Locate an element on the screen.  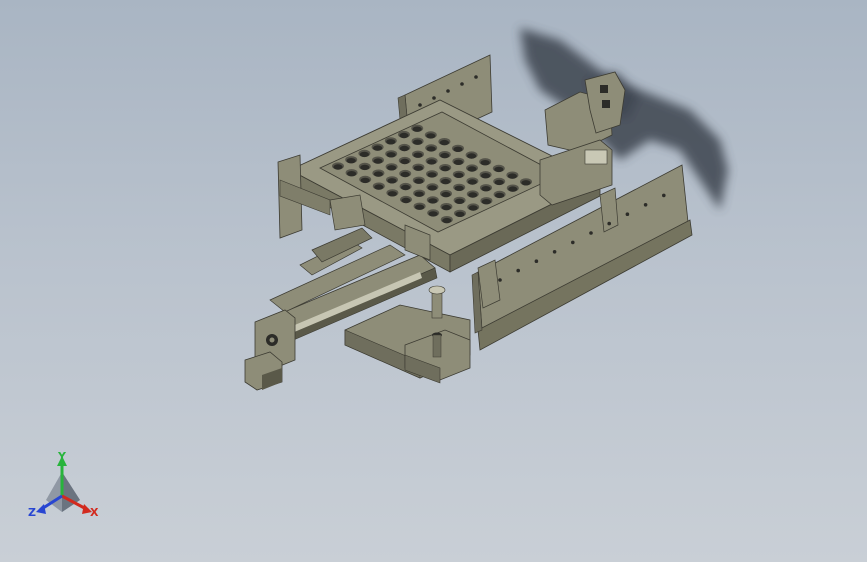
y-axis-label: Y is located at coordinates (62, 456).